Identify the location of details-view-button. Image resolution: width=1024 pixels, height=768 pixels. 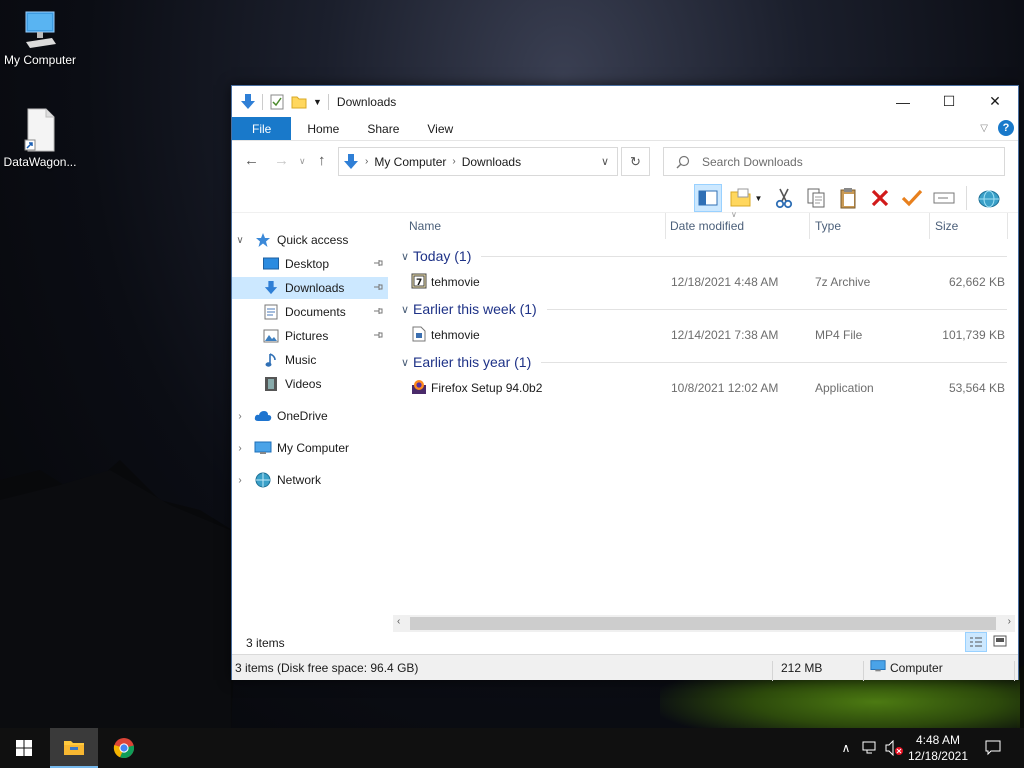
(976, 642).